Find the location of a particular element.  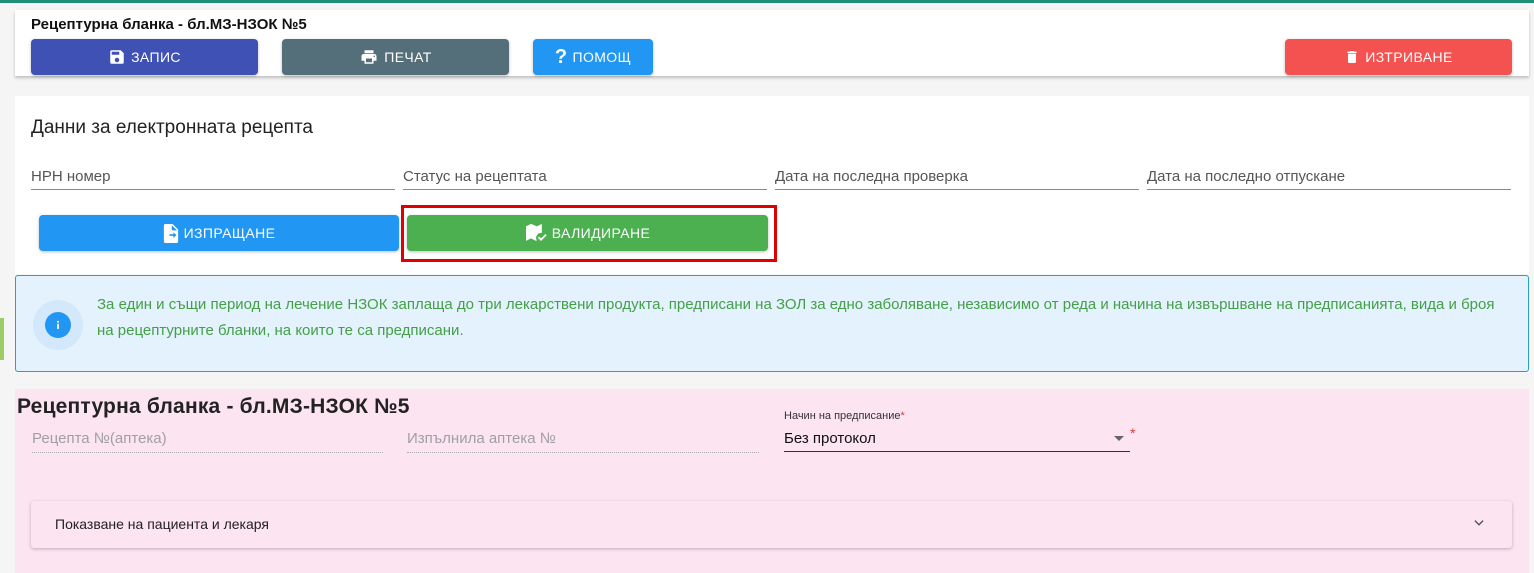

floppy-disk-icon is located at coordinates (117, 57).